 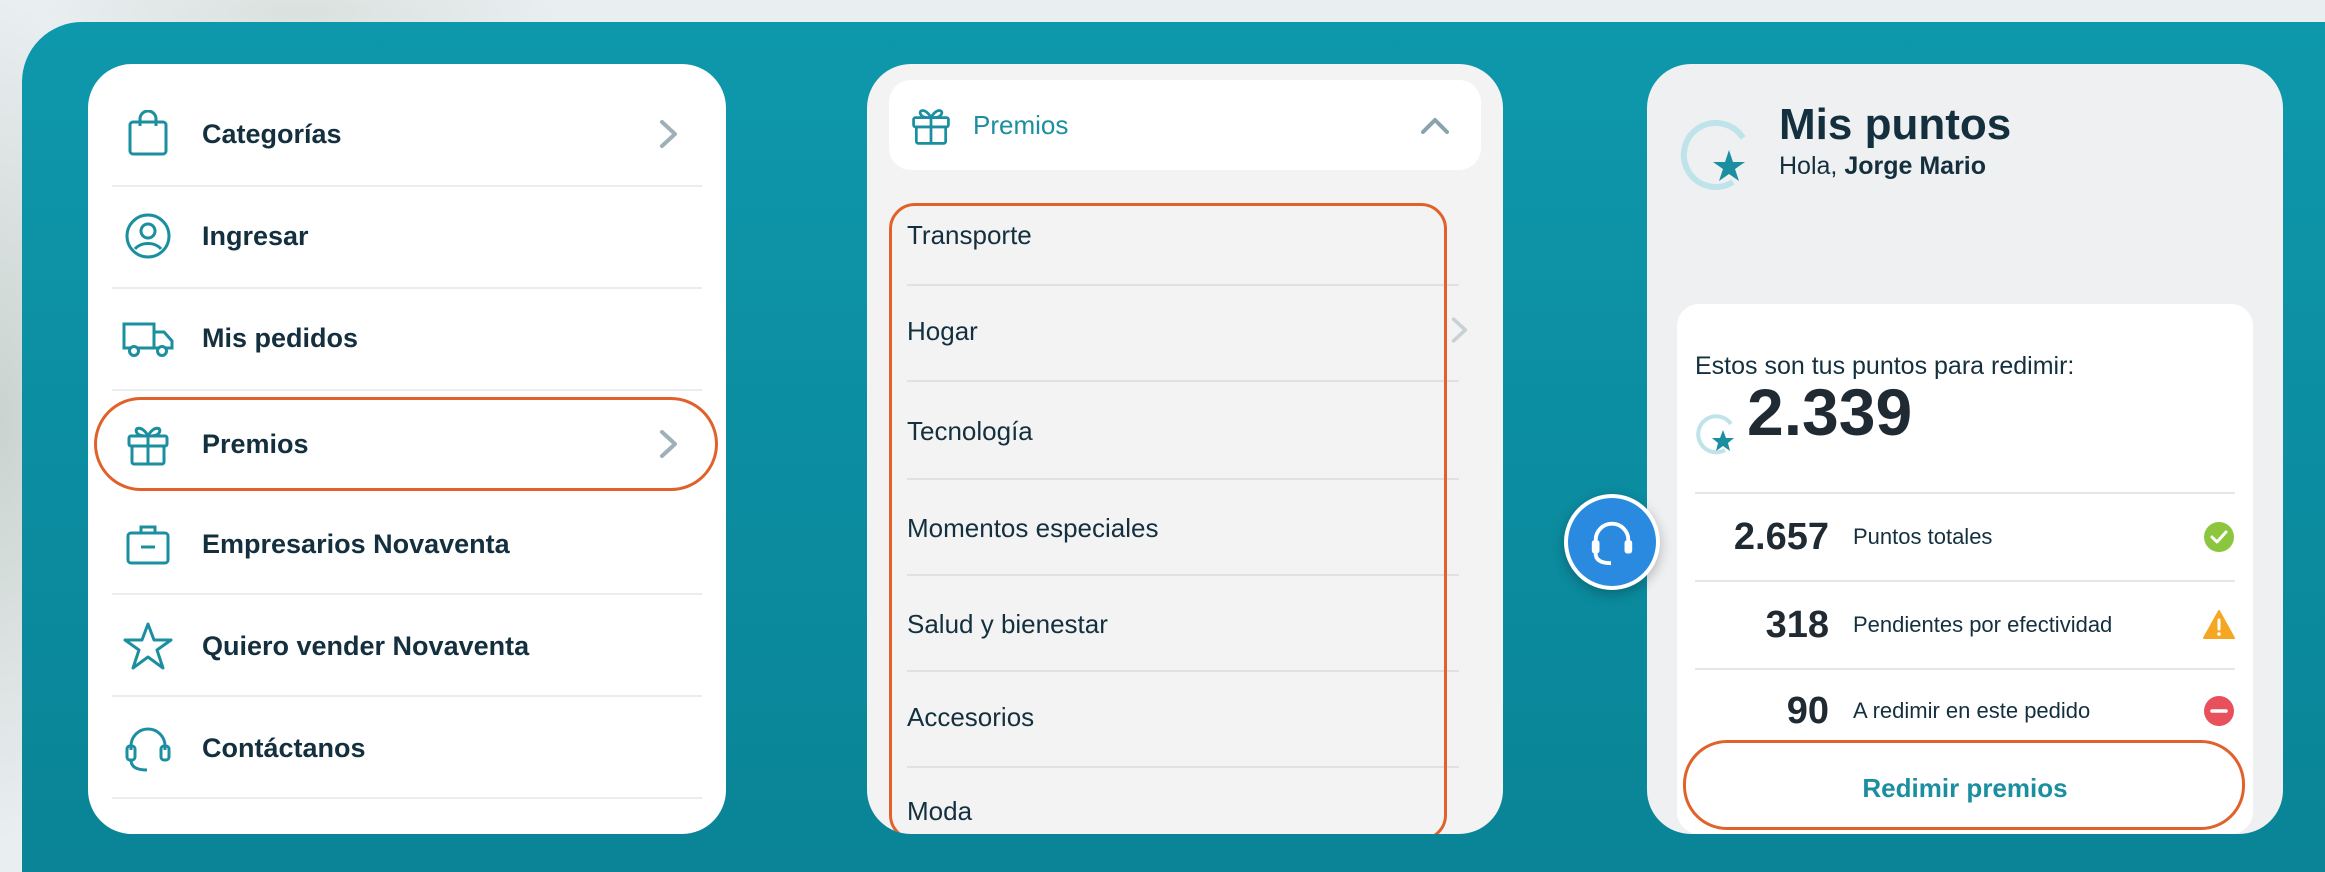 I want to click on minus-circle-icon, so click(x=2219, y=711).